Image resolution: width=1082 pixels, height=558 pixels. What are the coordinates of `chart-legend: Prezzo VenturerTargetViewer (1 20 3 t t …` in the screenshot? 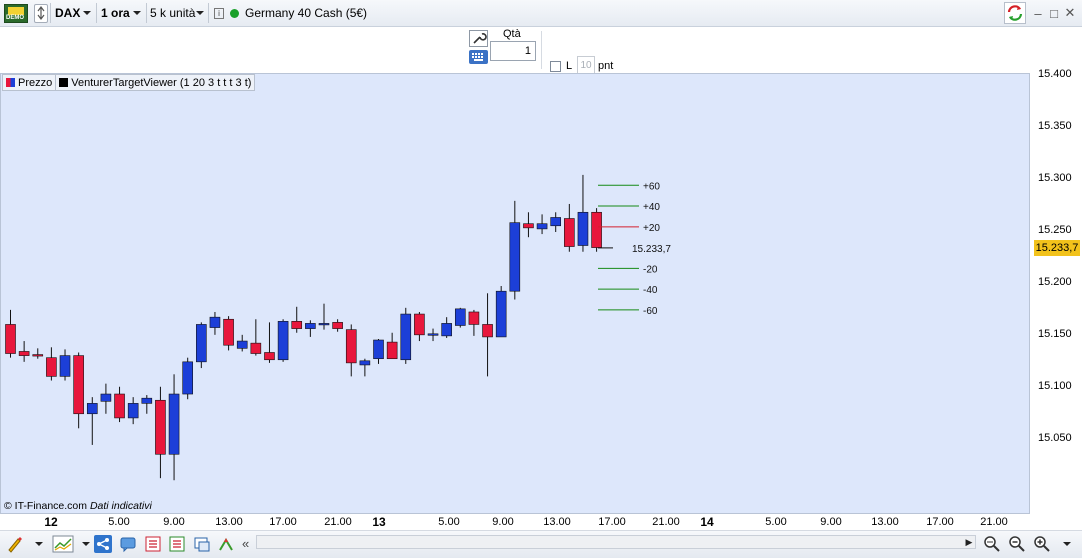 It's located at (129, 82).